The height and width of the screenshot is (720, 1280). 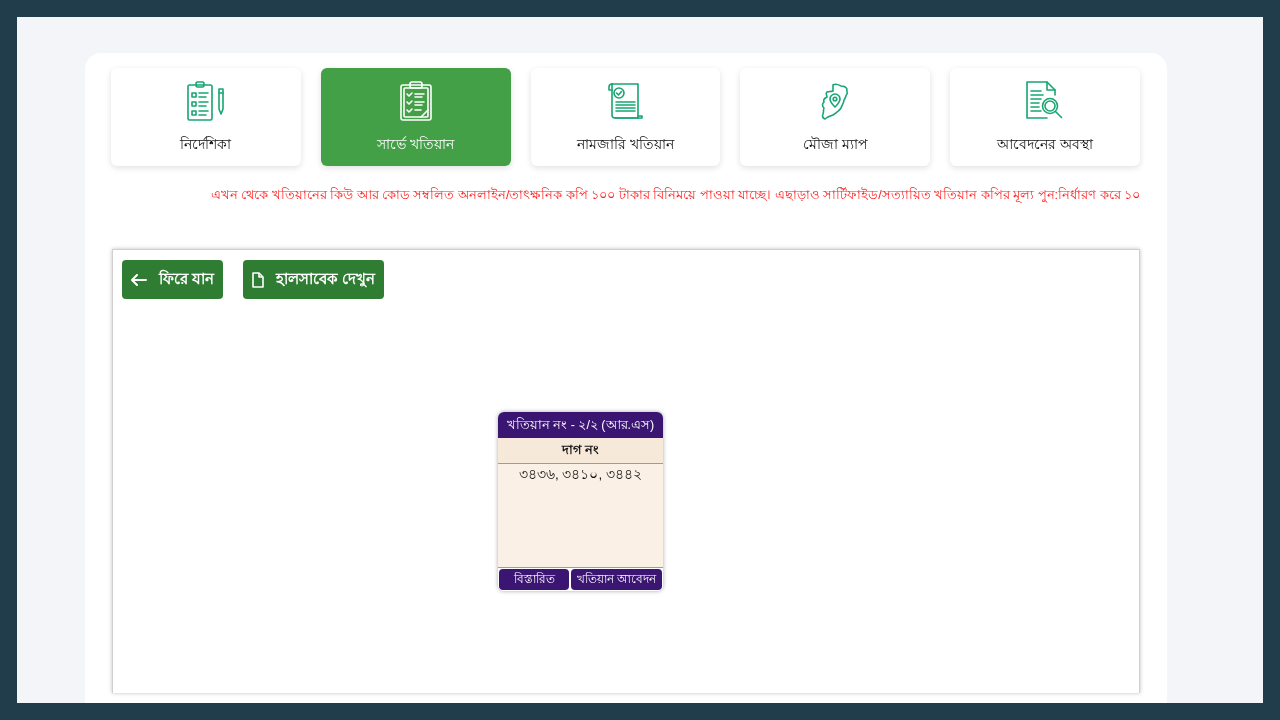 What do you see at coordinates (835, 117) in the screenshot?
I see `menu-tile: মৌজা ম্যাপ` at bounding box center [835, 117].